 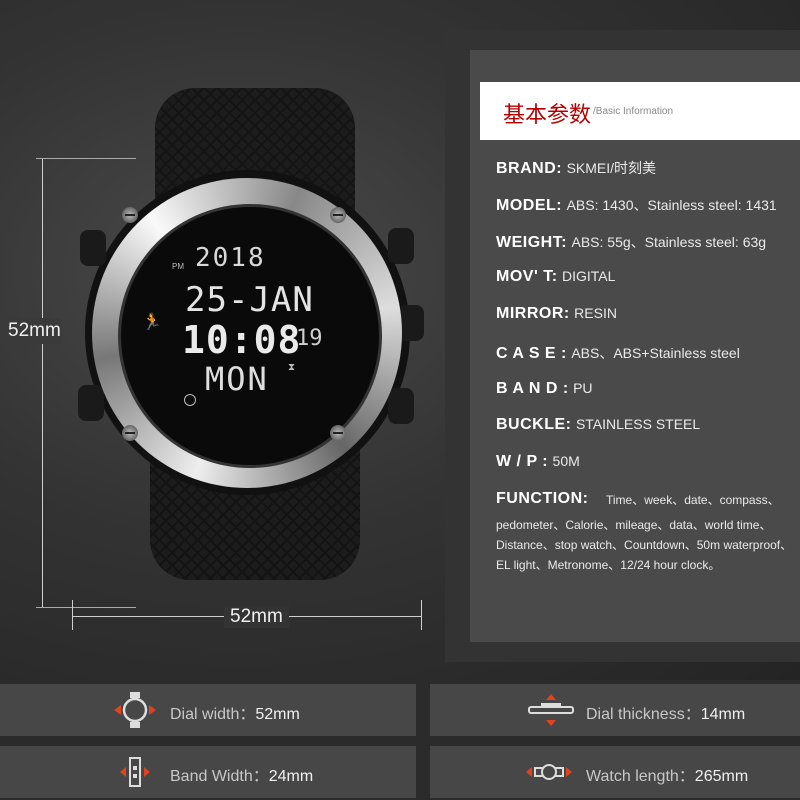 I want to click on spec-label: Watch length：, so click(x=640, y=776).